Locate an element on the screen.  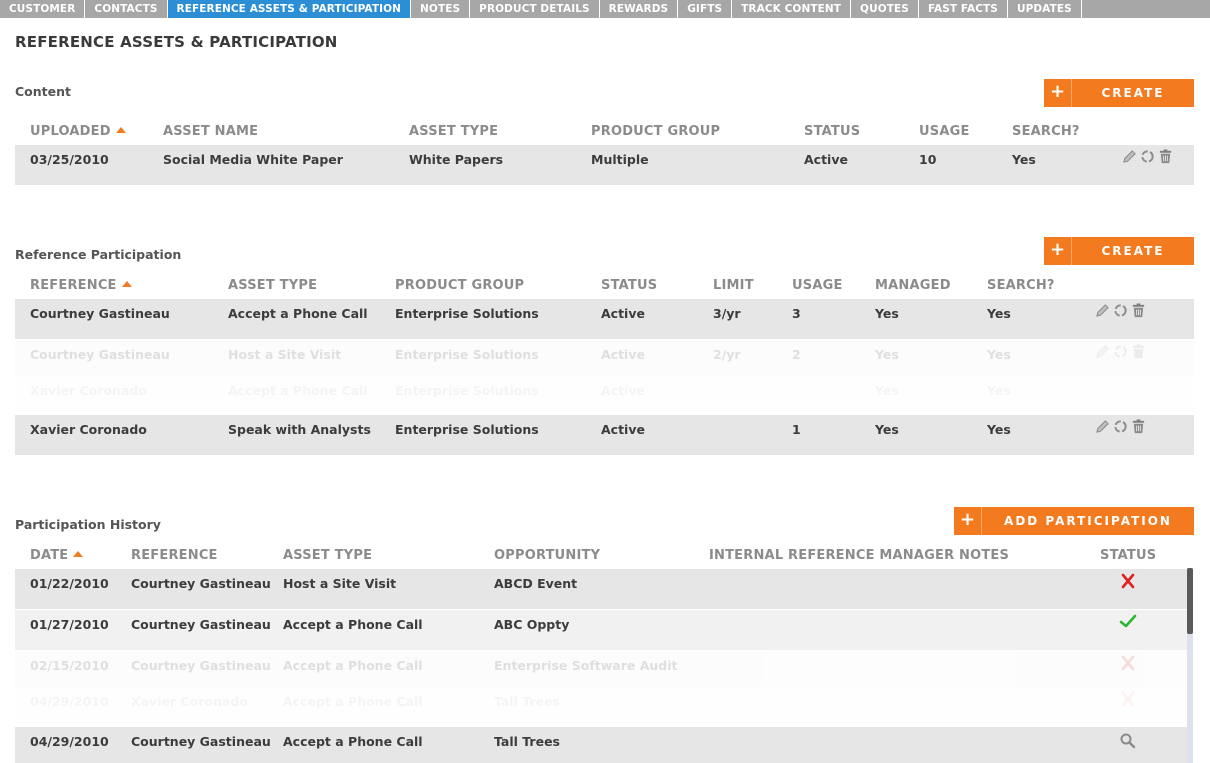
tab-notes: NOTES is located at coordinates (441, 9).